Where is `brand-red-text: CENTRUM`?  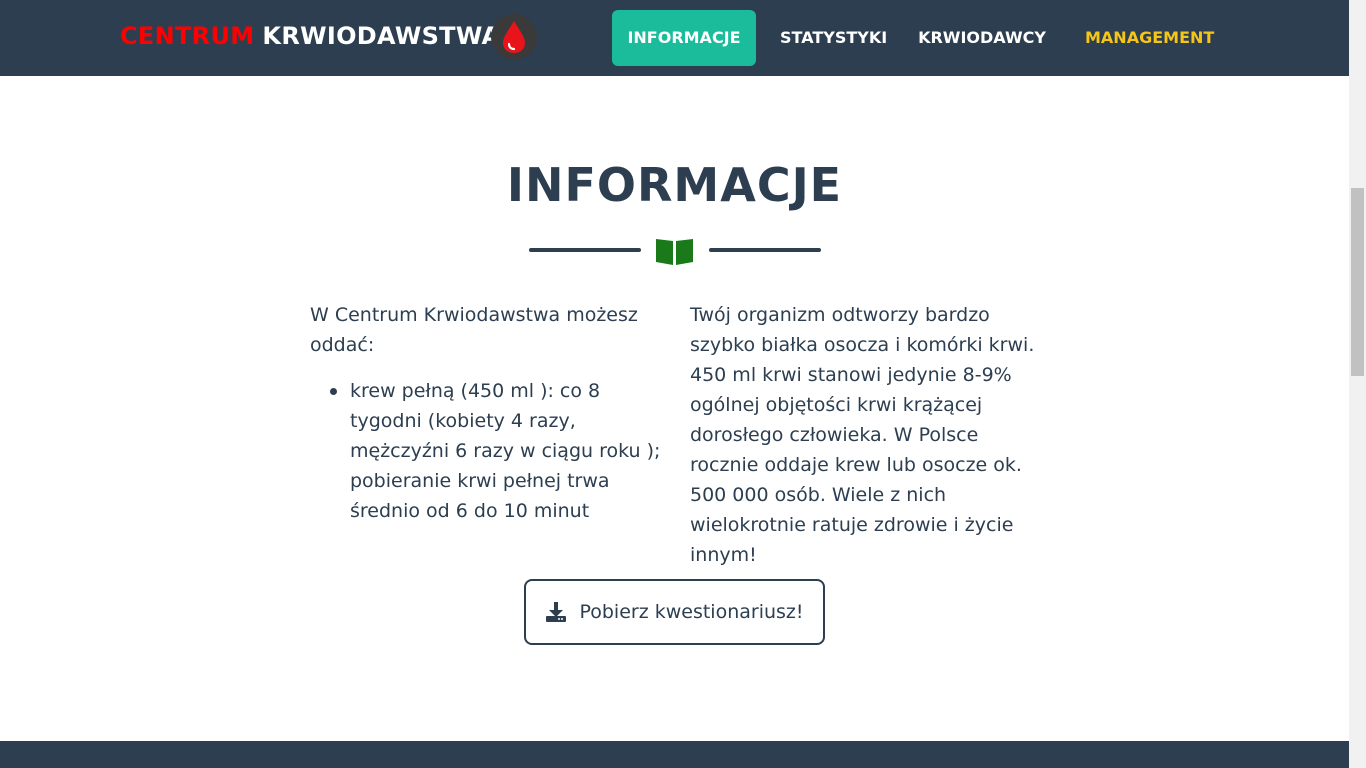
brand-red-text: CENTRUM is located at coordinates (187, 36).